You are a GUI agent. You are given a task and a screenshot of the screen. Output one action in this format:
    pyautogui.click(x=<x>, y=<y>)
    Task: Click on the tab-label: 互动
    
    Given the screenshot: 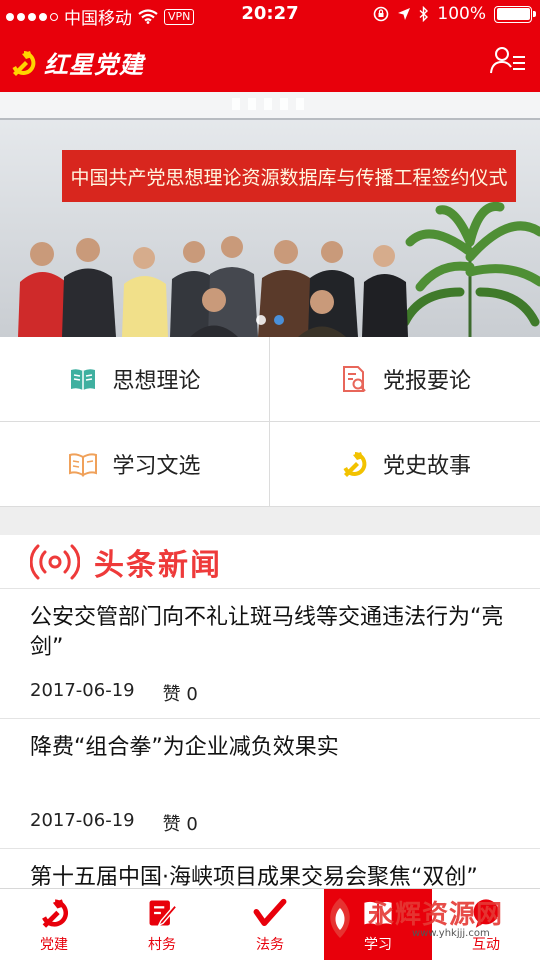 What is the action you would take?
    pyautogui.click(x=486, y=945)
    